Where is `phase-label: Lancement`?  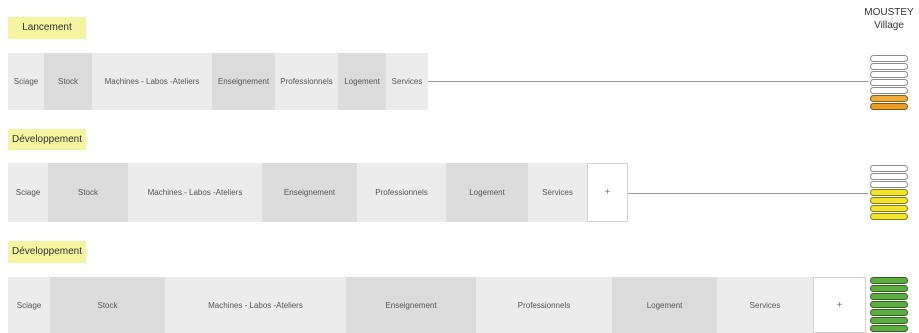 phase-label: Lancement is located at coordinates (47, 28).